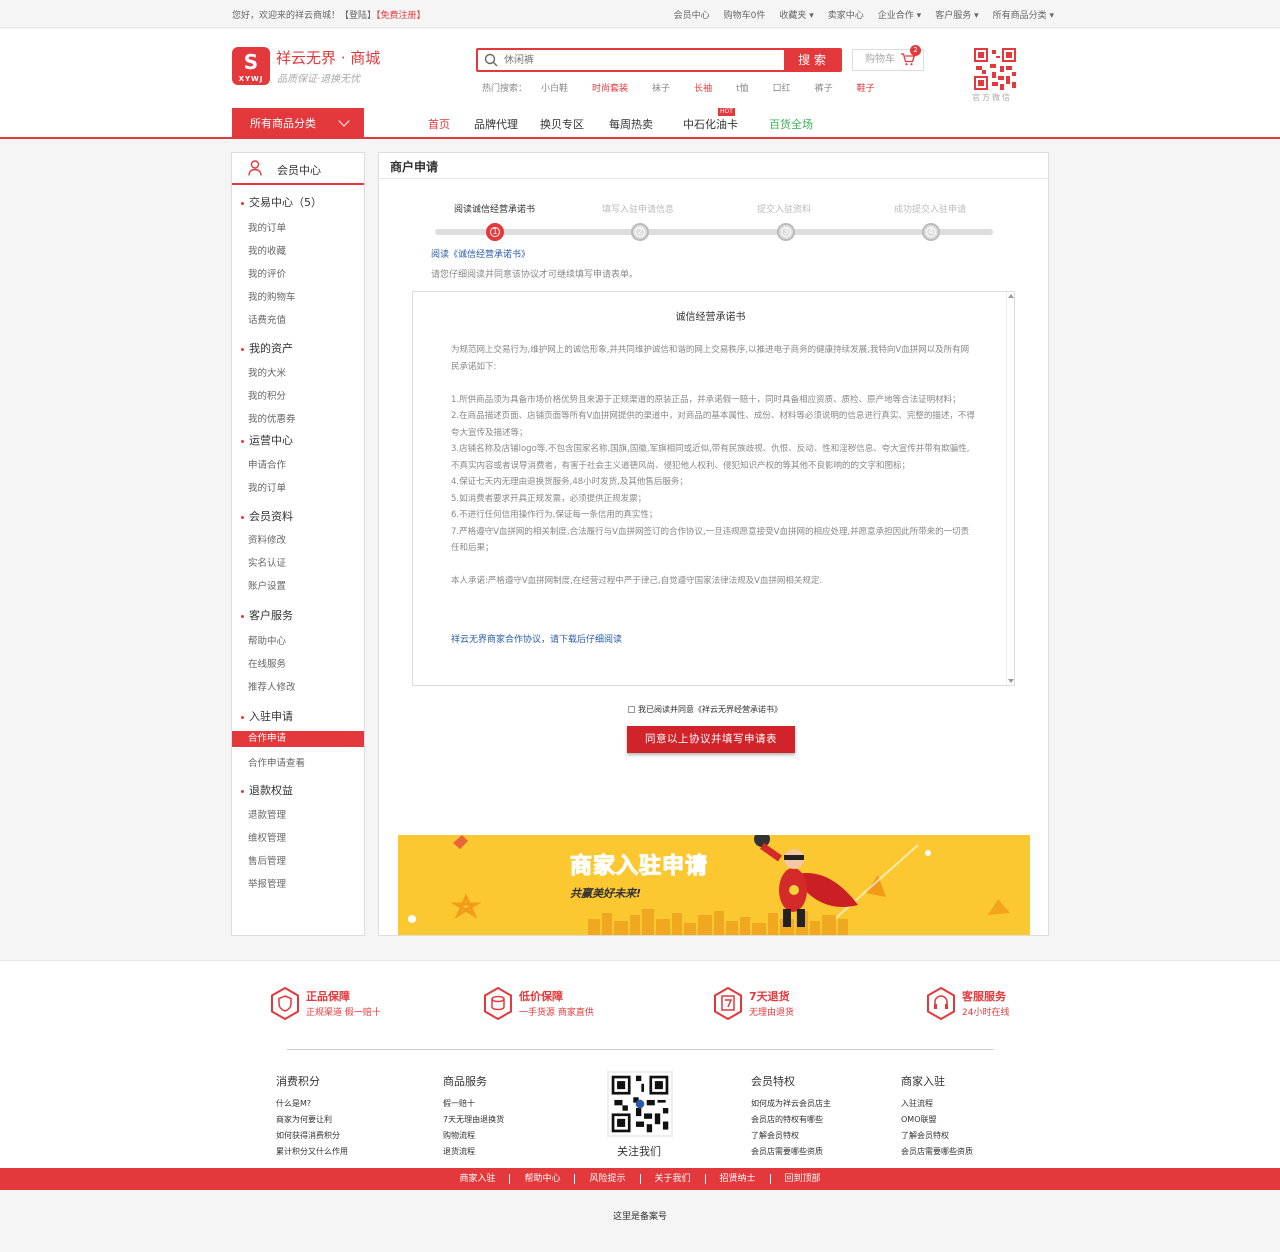  Describe the element at coordinates (267, 464) in the screenshot. I see `sidebar-item-apply-cooperation: 申请合作` at that location.